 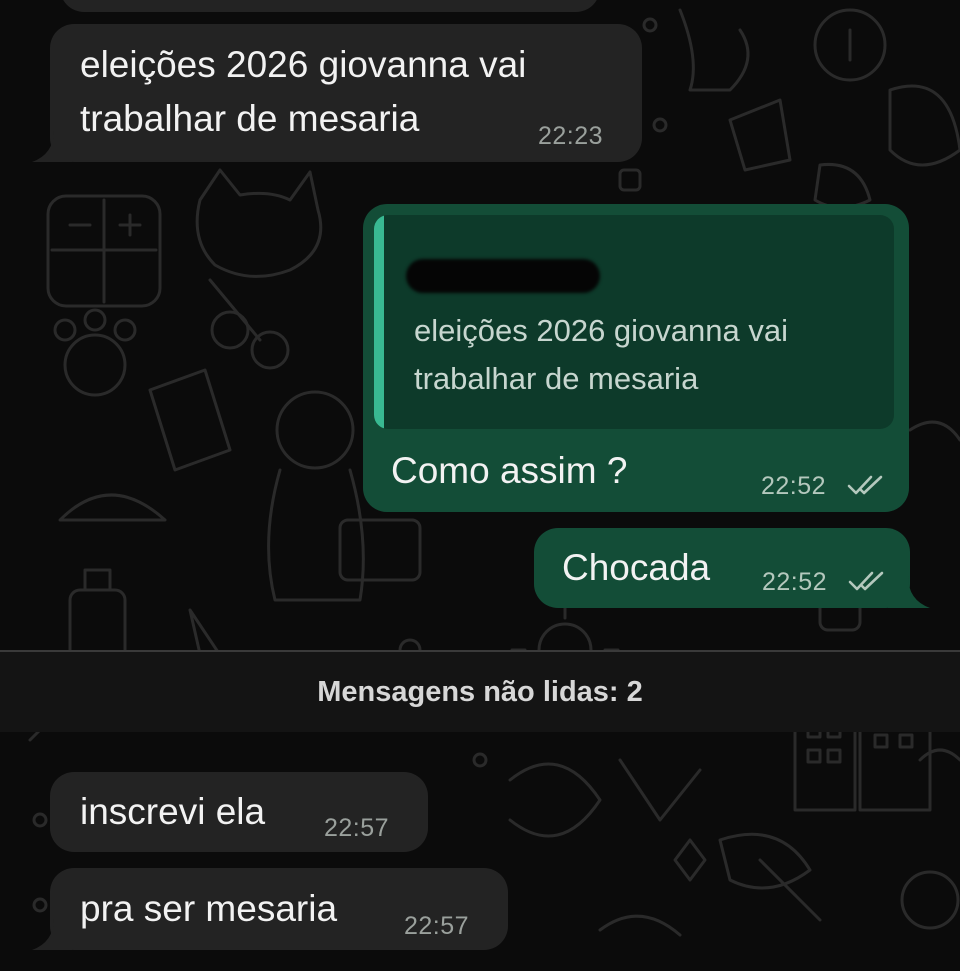 What do you see at coordinates (571, 136) in the screenshot?
I see `message-time: 22:23` at bounding box center [571, 136].